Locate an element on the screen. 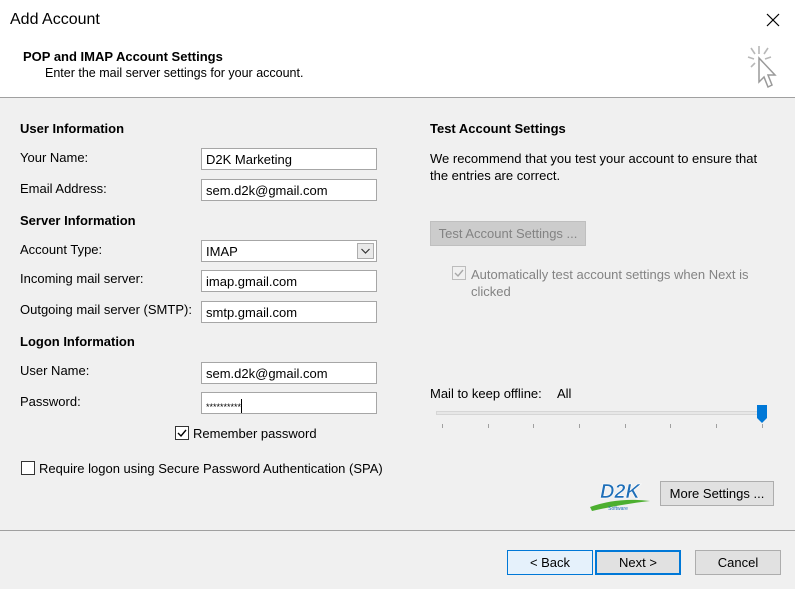  click-cursor-icon is located at coordinates (762, 67).